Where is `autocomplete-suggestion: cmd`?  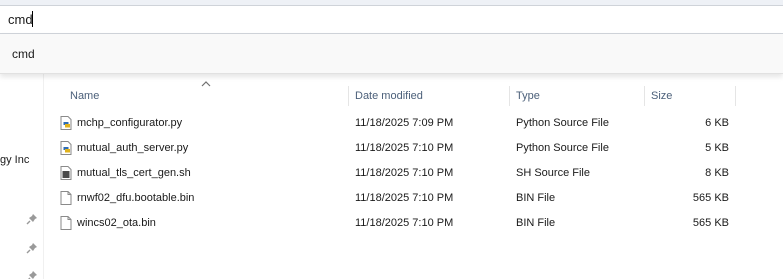
autocomplete-suggestion: cmd is located at coordinates (391, 54).